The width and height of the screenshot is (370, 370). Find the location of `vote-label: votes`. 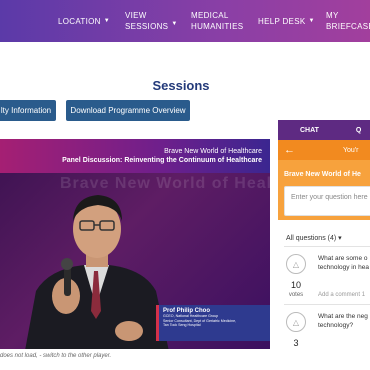

vote-label: votes is located at coordinates (296, 295).